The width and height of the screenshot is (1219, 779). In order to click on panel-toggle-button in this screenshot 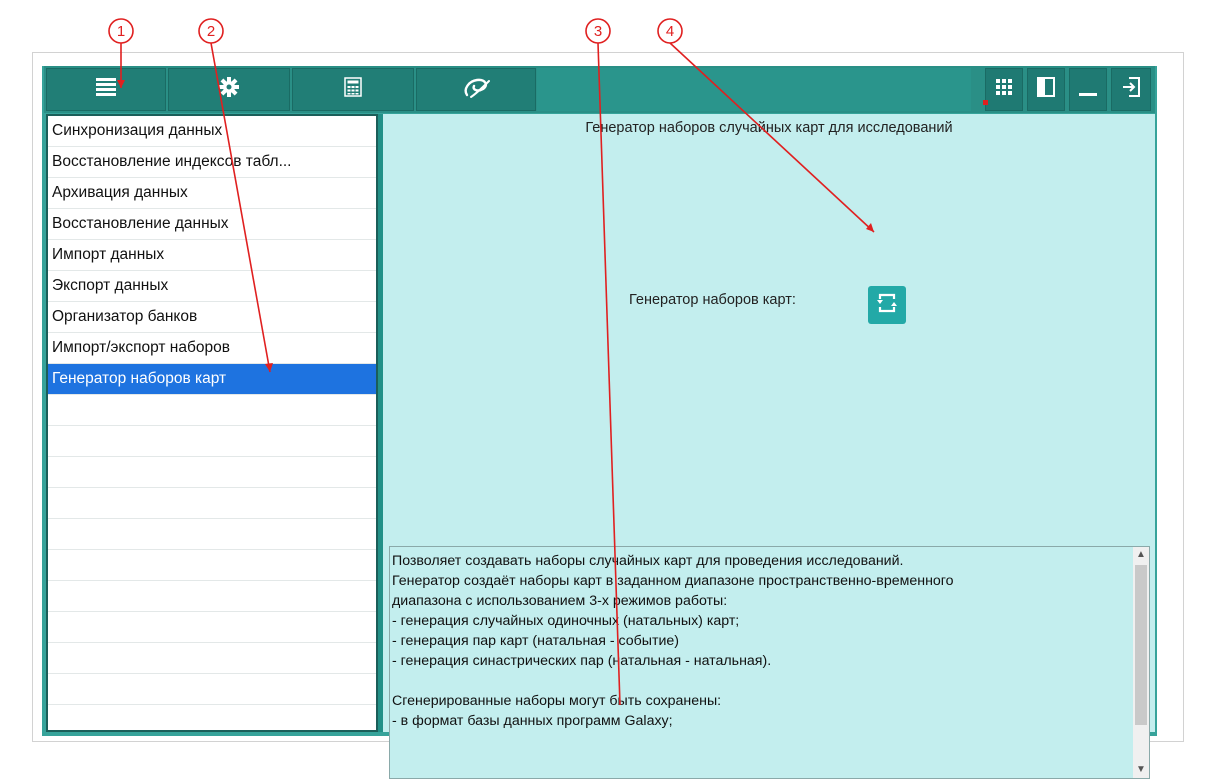, I will do `click(1046, 89)`.